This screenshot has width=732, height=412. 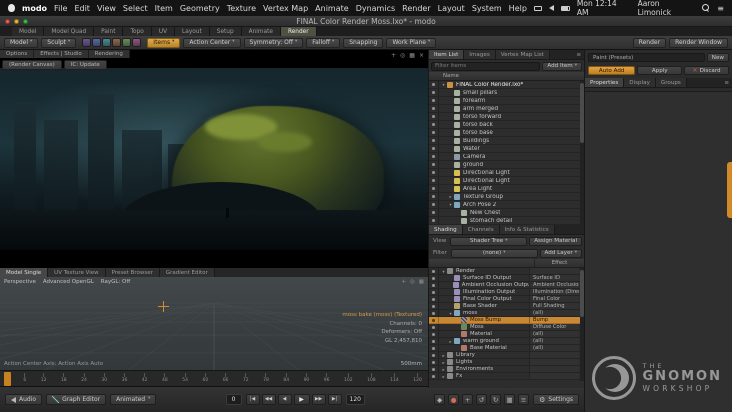 I want to click on pivot-tool-icon, so click(x=137, y=42).